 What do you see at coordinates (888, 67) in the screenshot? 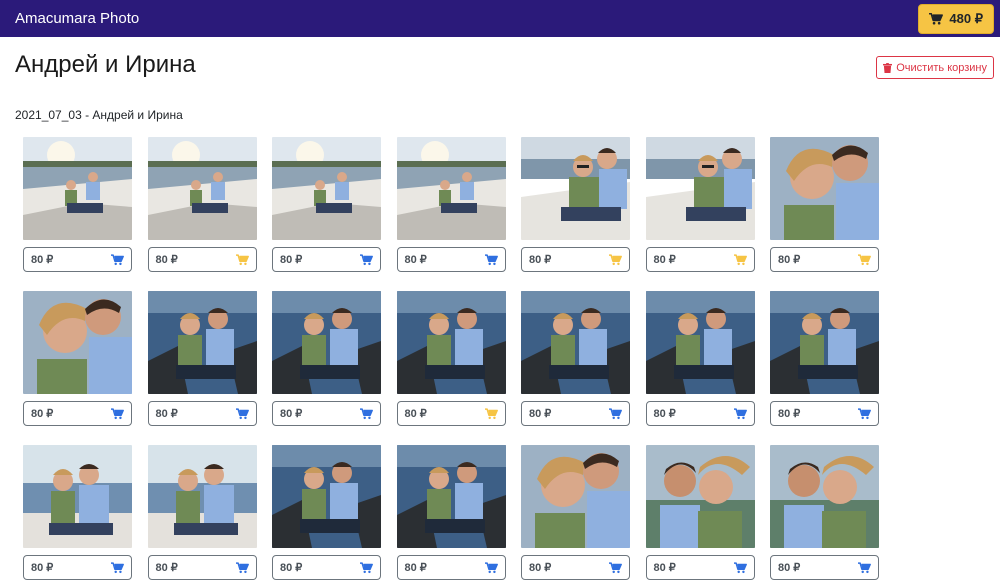
I see `trash-icon` at bounding box center [888, 67].